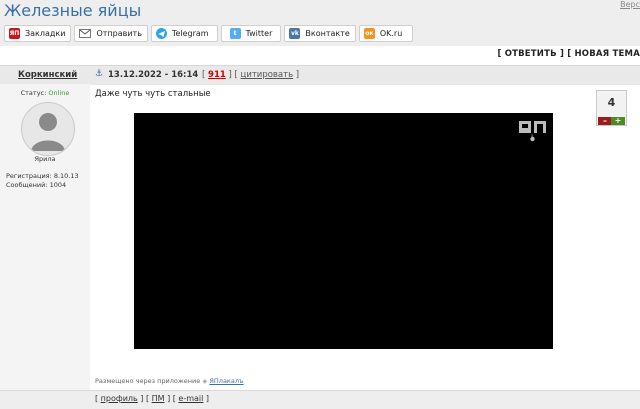 This screenshot has height=409, width=640. I want to click on status-line: Статус: Online, so click(45, 93).